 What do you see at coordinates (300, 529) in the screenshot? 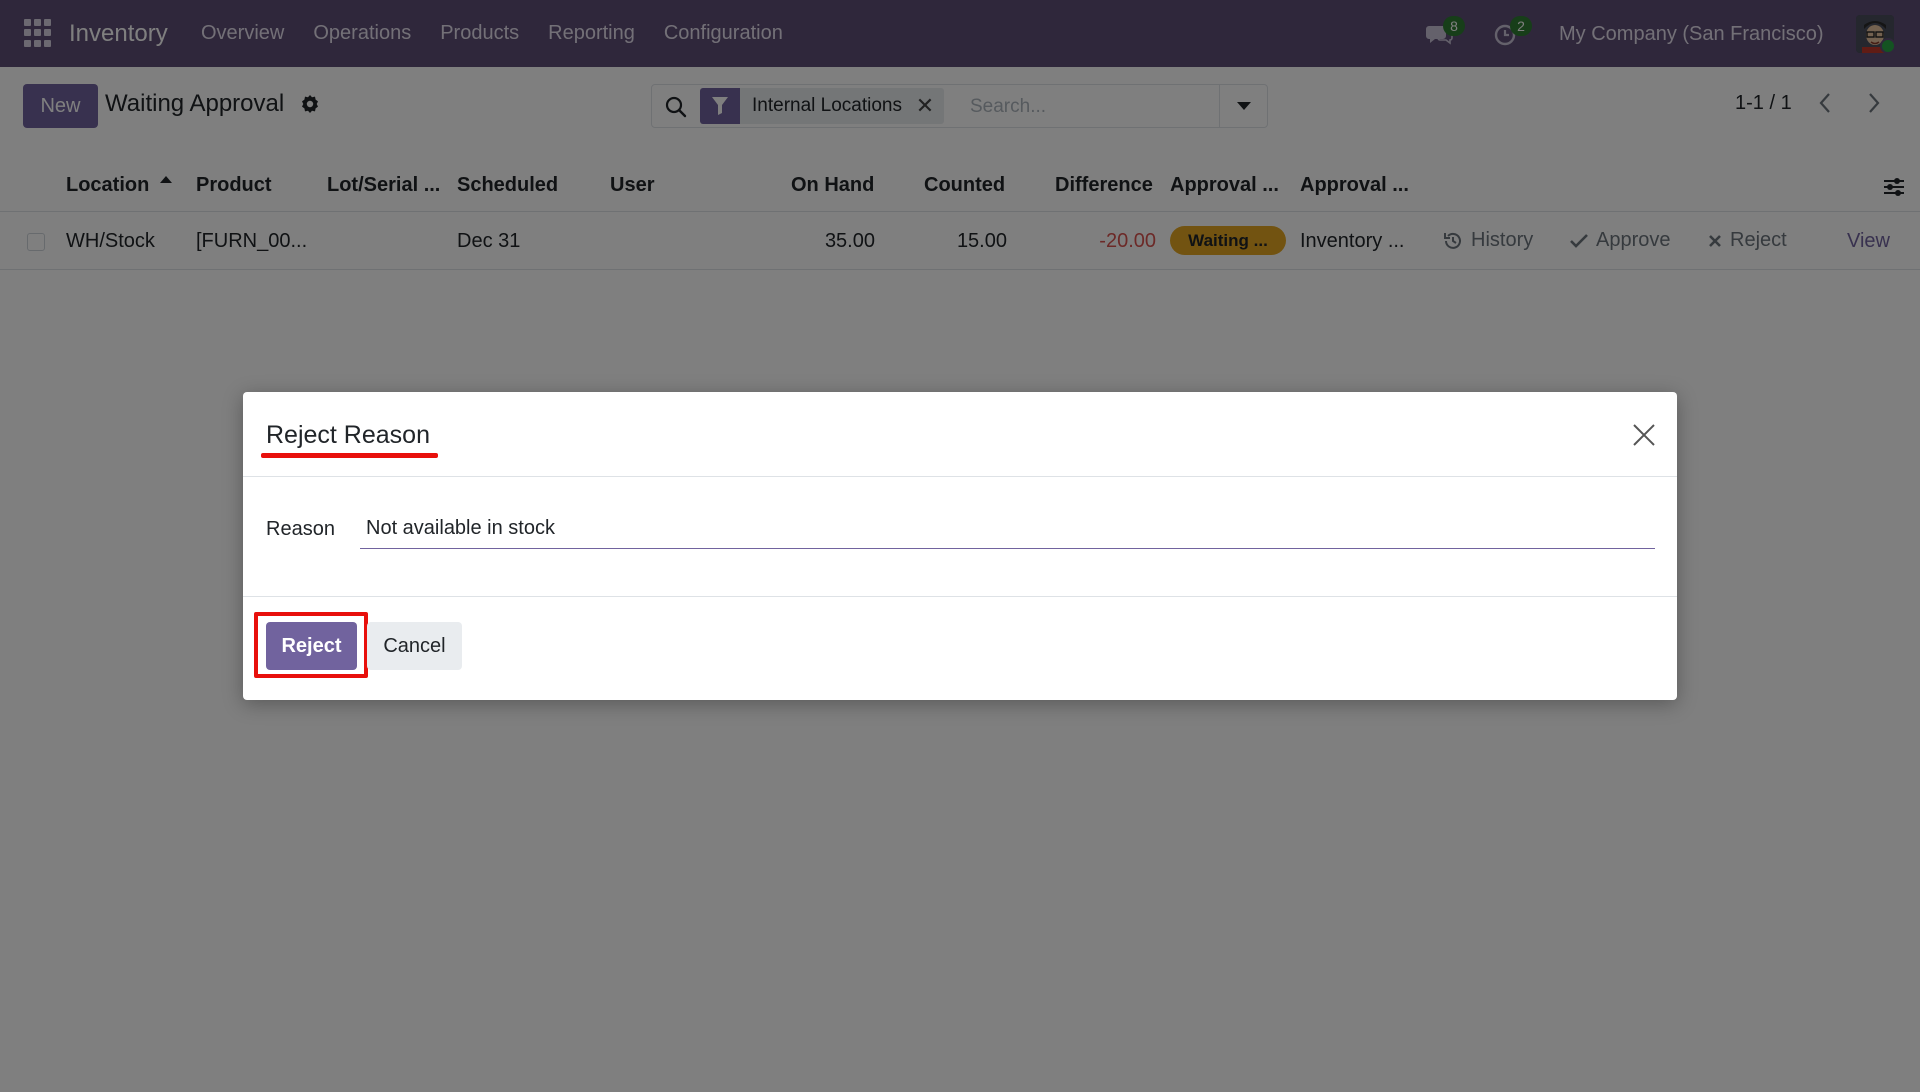
I see `reason-label: Reason` at bounding box center [300, 529].